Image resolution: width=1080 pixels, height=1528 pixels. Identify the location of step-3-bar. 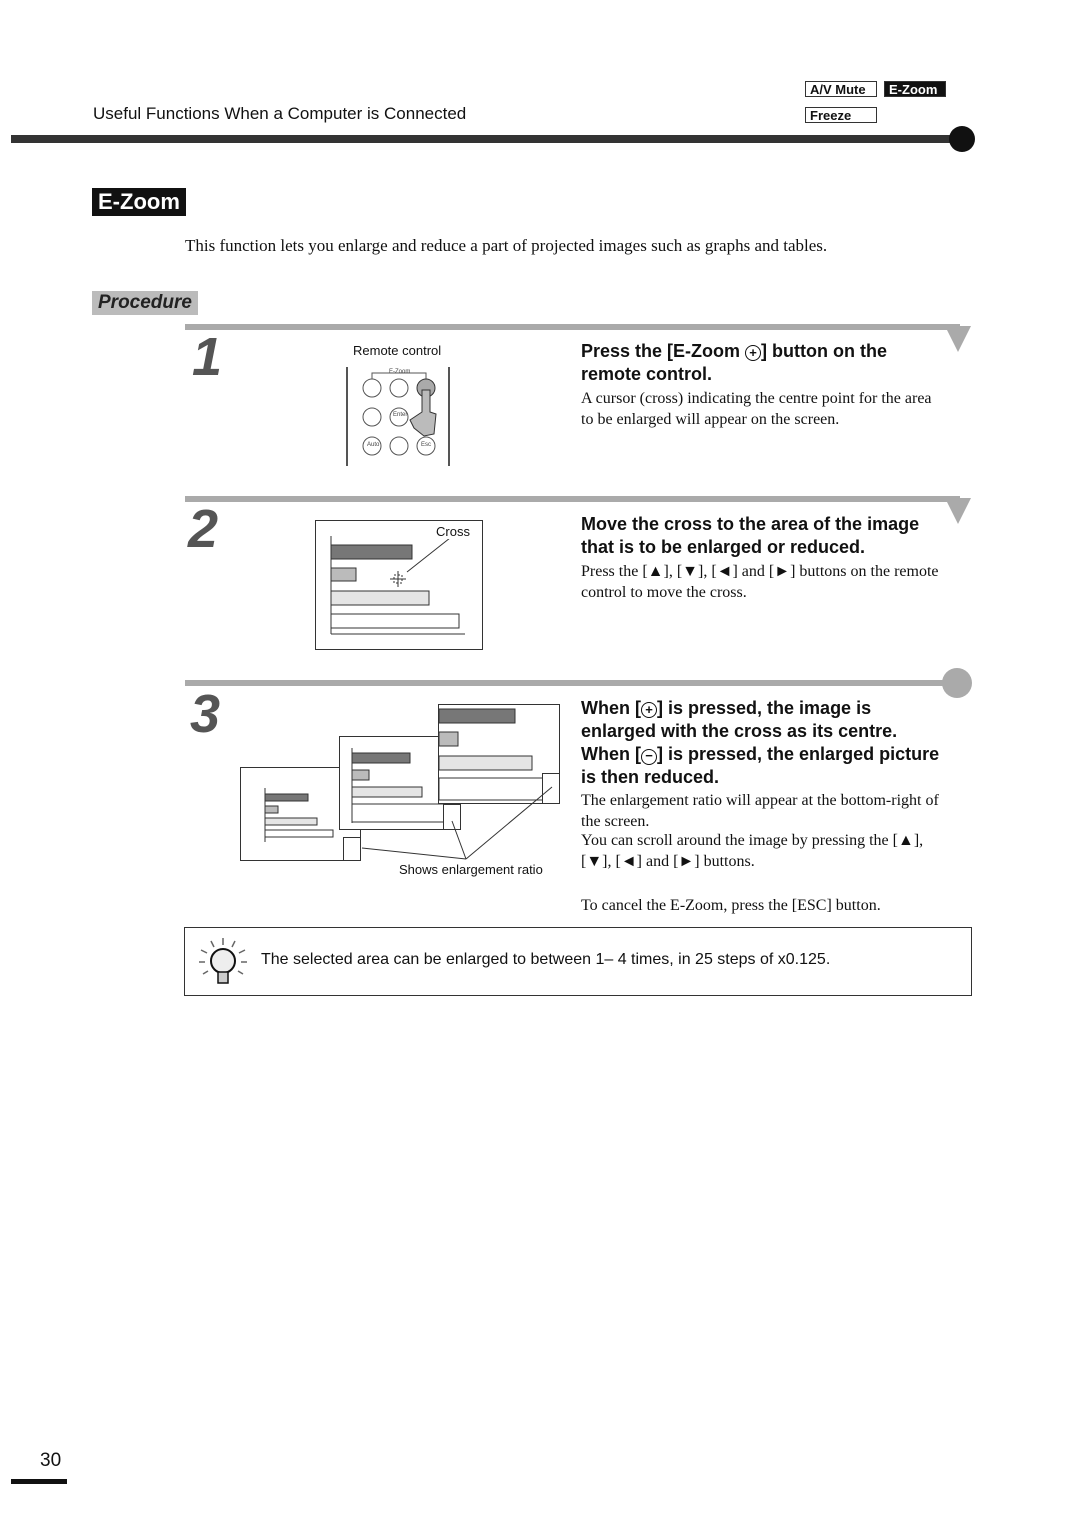
(566, 683).